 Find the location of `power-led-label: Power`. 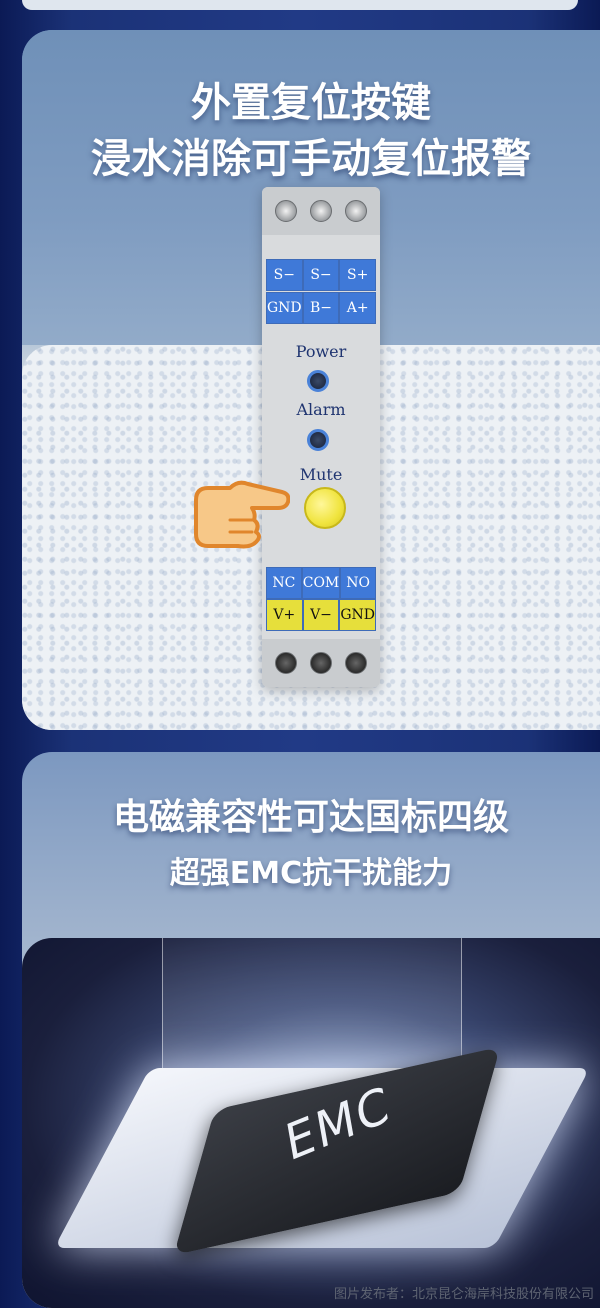

power-led-label: Power is located at coordinates (321, 351).